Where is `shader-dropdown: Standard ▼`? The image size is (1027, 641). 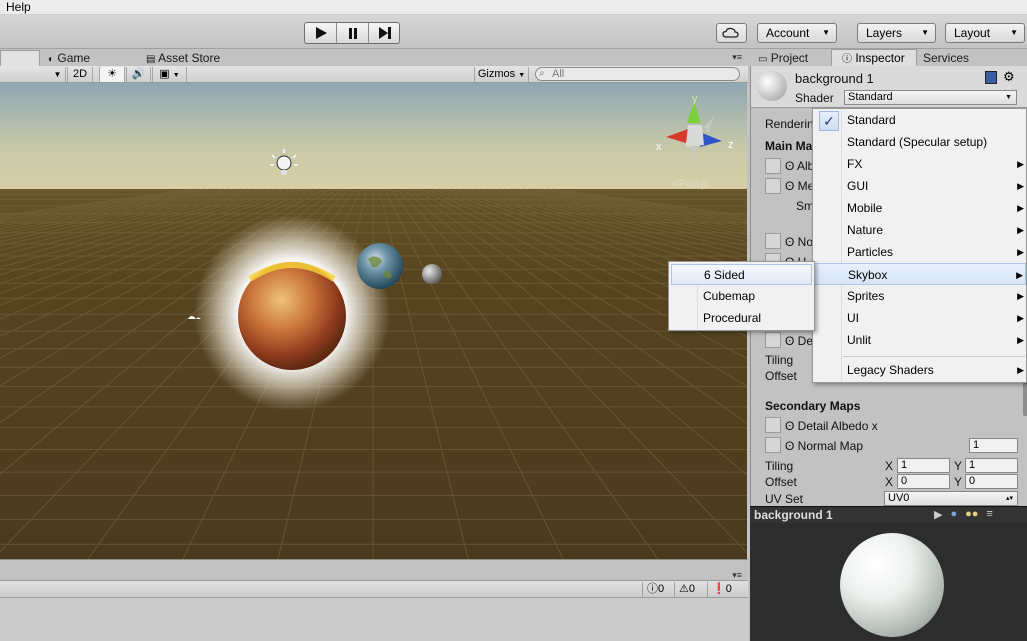 shader-dropdown: Standard ▼ is located at coordinates (930, 97).